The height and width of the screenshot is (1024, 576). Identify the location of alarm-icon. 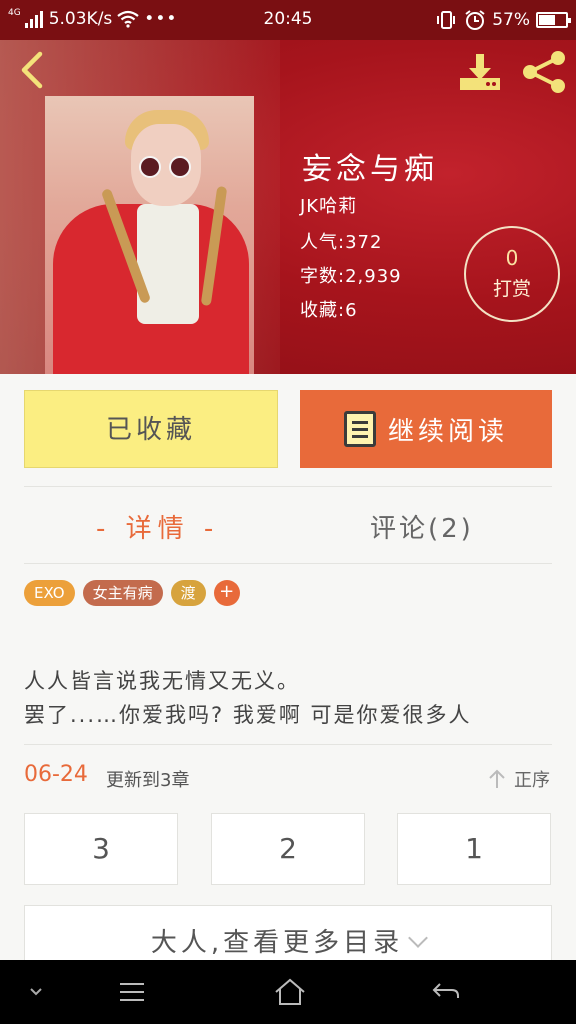
(475, 20).